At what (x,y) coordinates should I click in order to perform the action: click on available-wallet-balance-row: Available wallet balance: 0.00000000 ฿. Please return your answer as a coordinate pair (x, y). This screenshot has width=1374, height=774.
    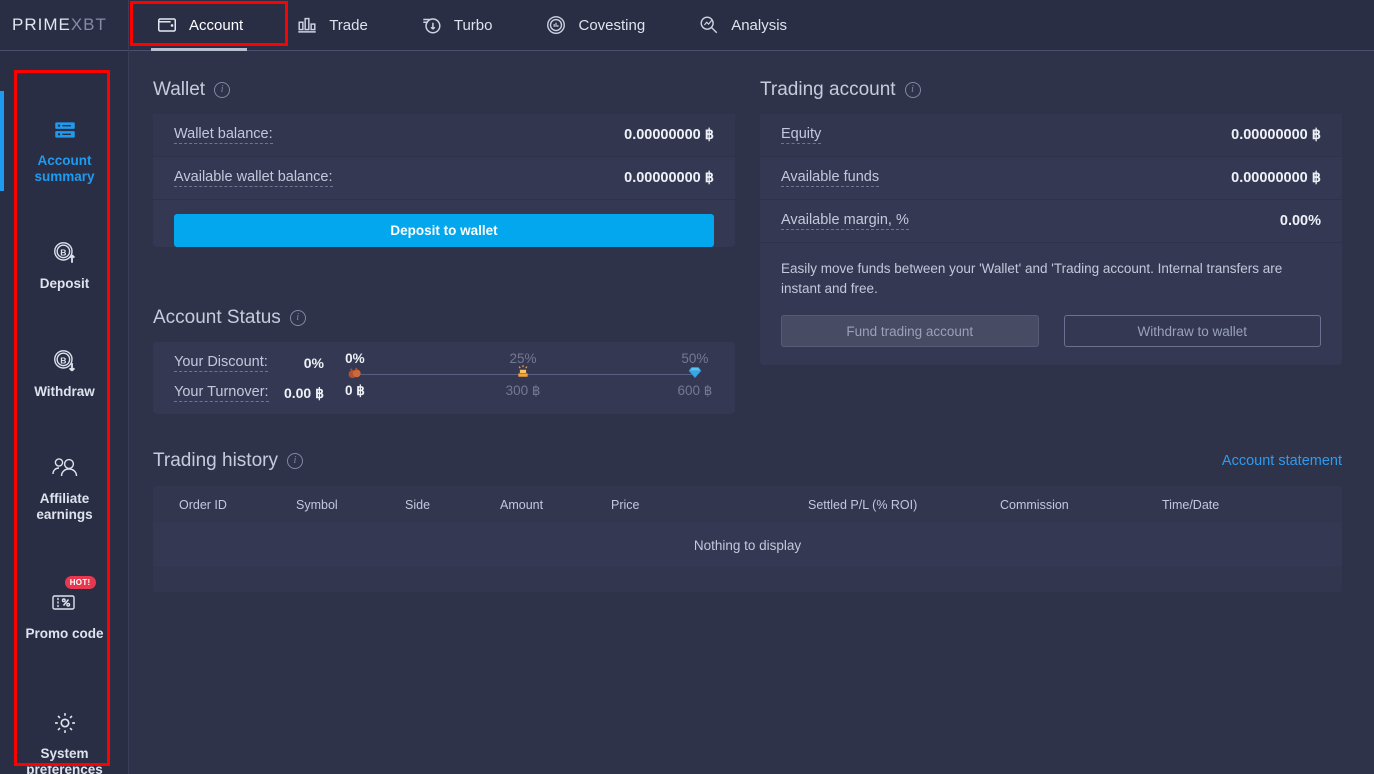
    Looking at the image, I should click on (444, 178).